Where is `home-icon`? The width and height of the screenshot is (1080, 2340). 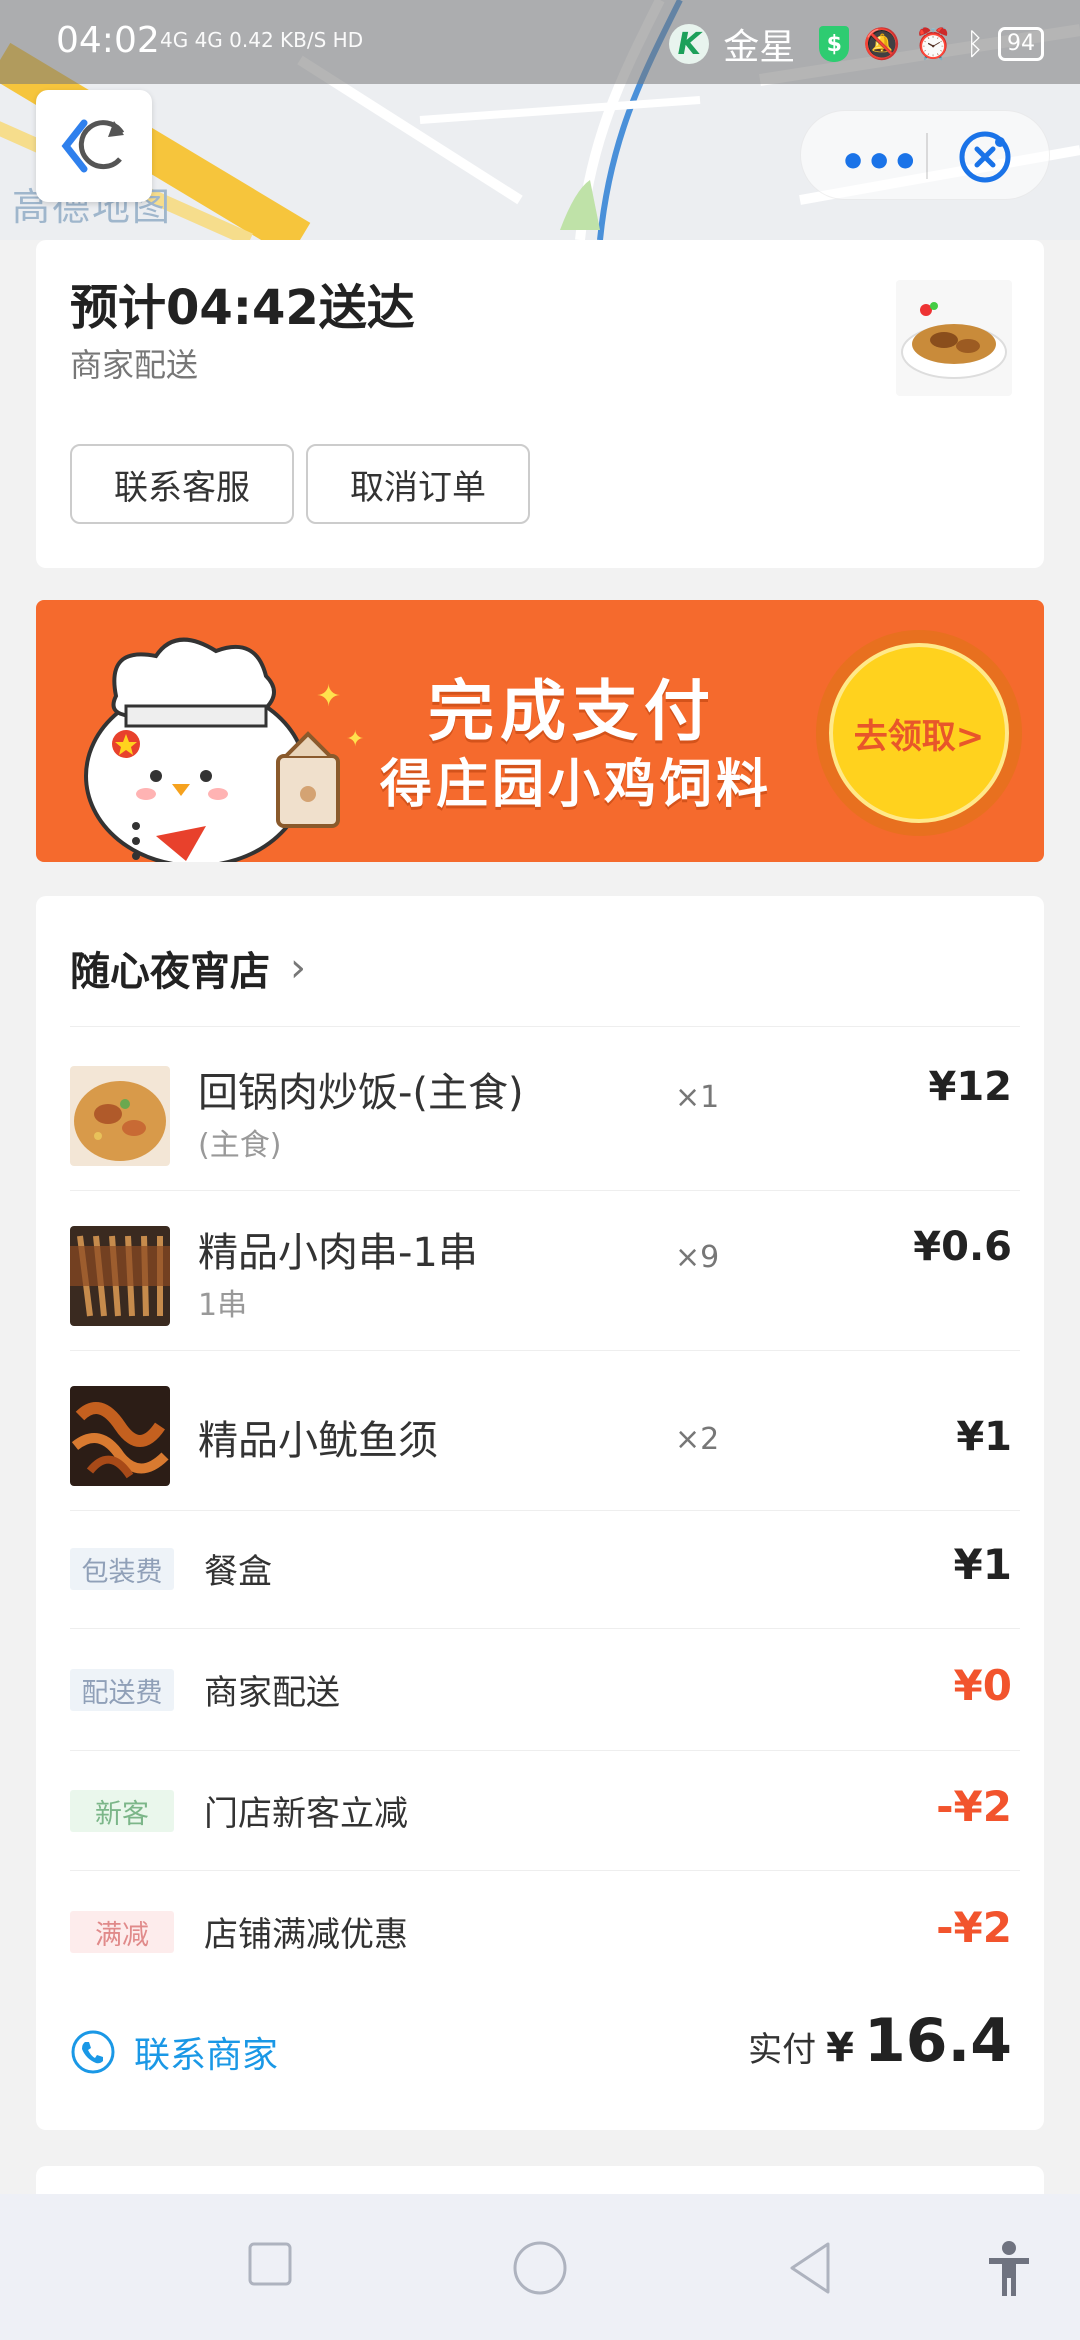 home-icon is located at coordinates (540, 2268).